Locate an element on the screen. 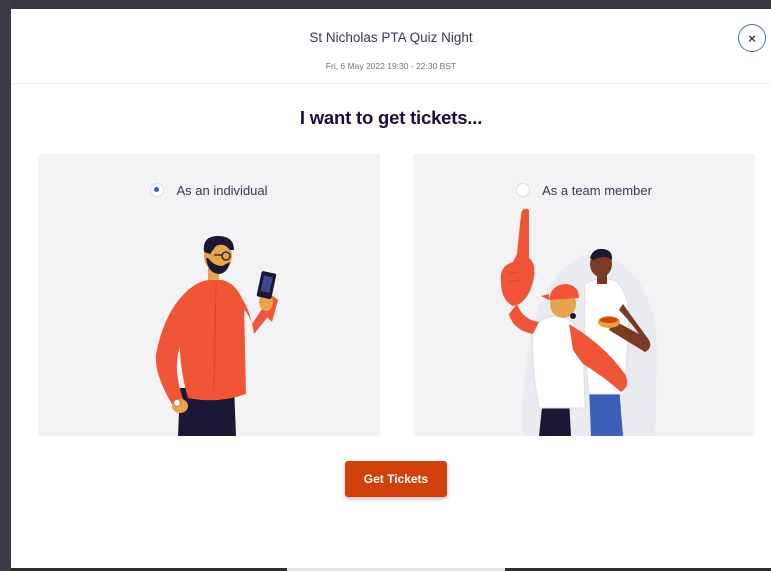 The height and width of the screenshot is (571, 771). close-button: × is located at coordinates (752, 38).